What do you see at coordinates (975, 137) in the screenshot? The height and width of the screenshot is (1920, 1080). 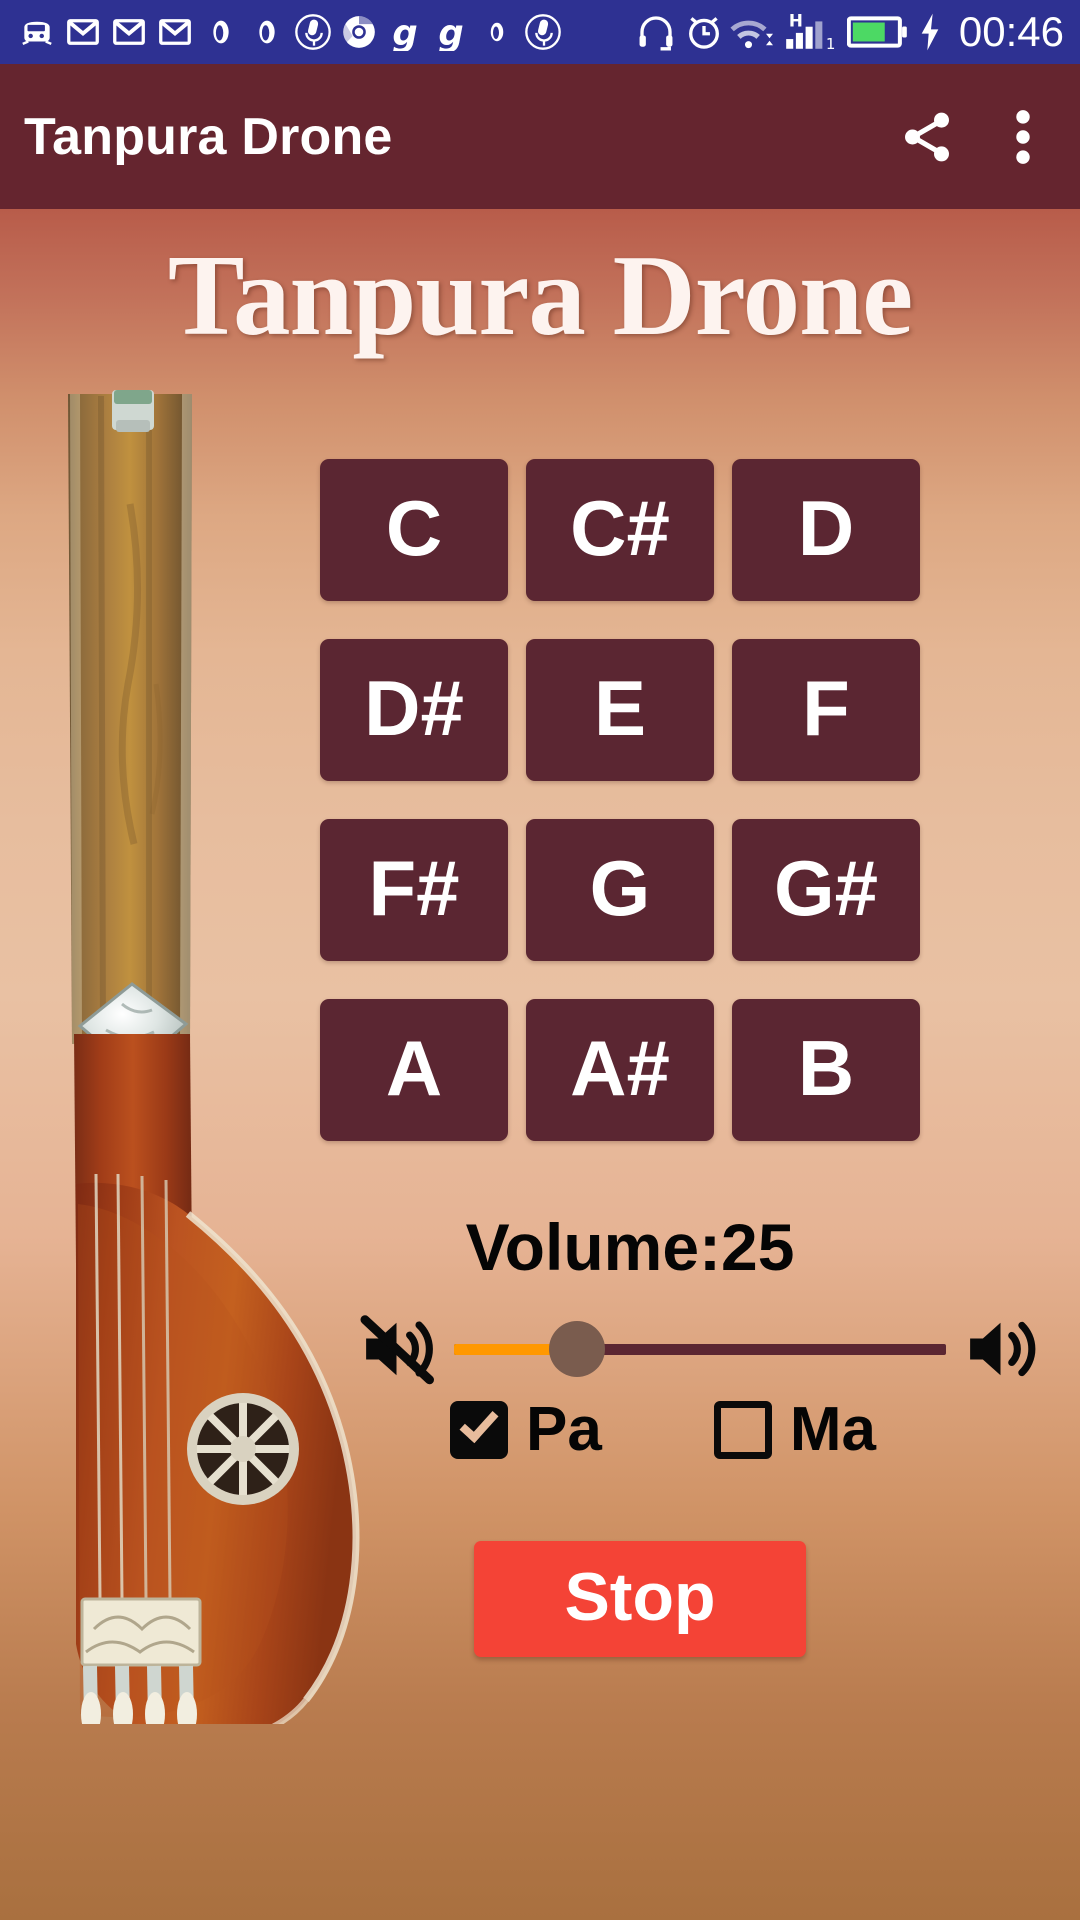 I see `app-bar-actions` at bounding box center [975, 137].